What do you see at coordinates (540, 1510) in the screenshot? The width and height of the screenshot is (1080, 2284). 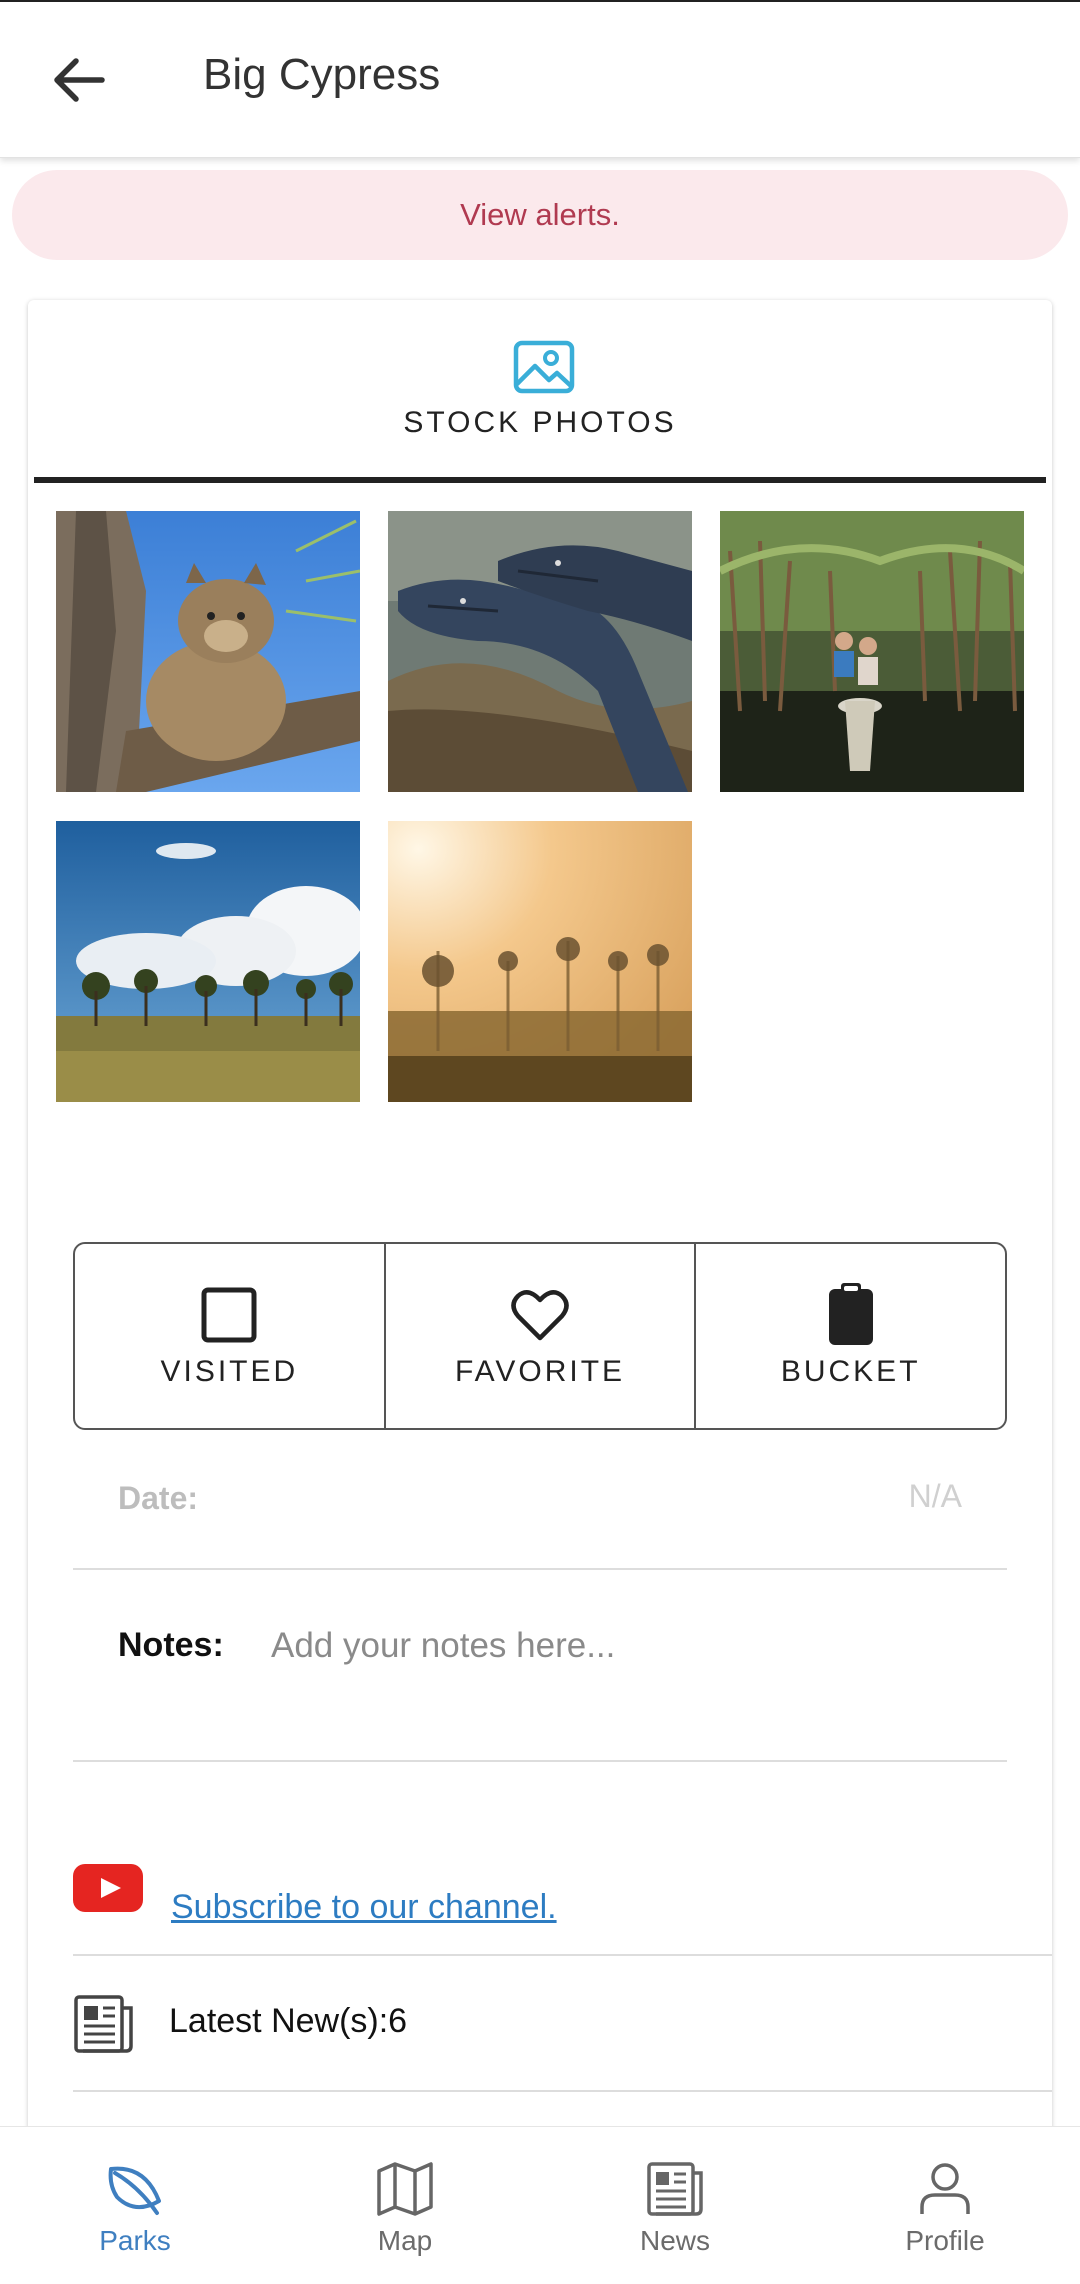 I see `date-row: Date: N/A` at bounding box center [540, 1510].